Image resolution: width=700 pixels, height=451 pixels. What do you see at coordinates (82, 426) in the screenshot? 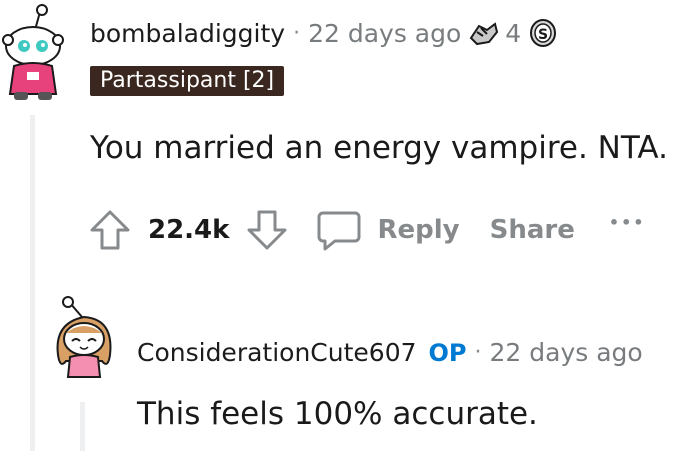
I see `thread-line-reply` at bounding box center [82, 426].